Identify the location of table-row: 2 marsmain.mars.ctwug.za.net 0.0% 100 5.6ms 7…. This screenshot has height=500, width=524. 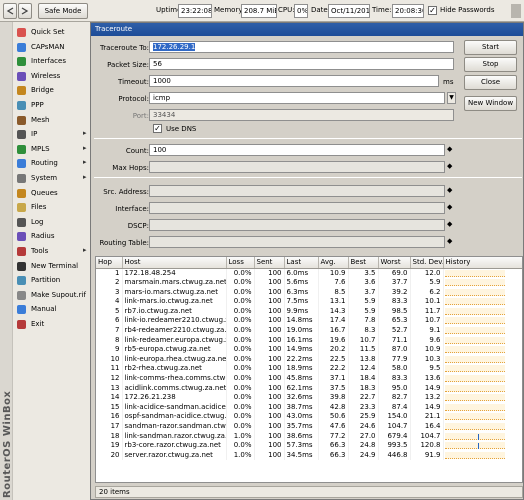
(309, 283).